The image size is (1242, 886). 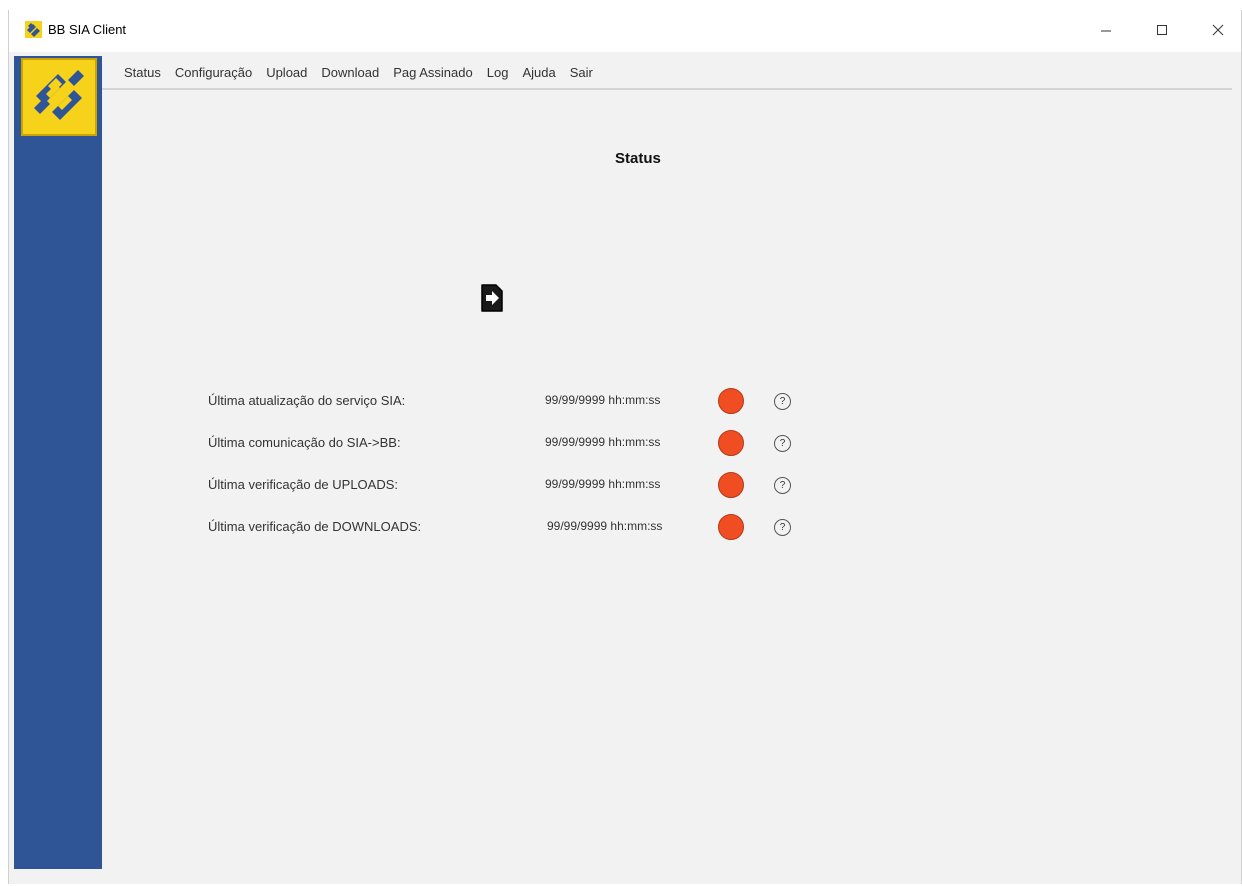 I want to click on minimize-button, so click(x=1106, y=30).